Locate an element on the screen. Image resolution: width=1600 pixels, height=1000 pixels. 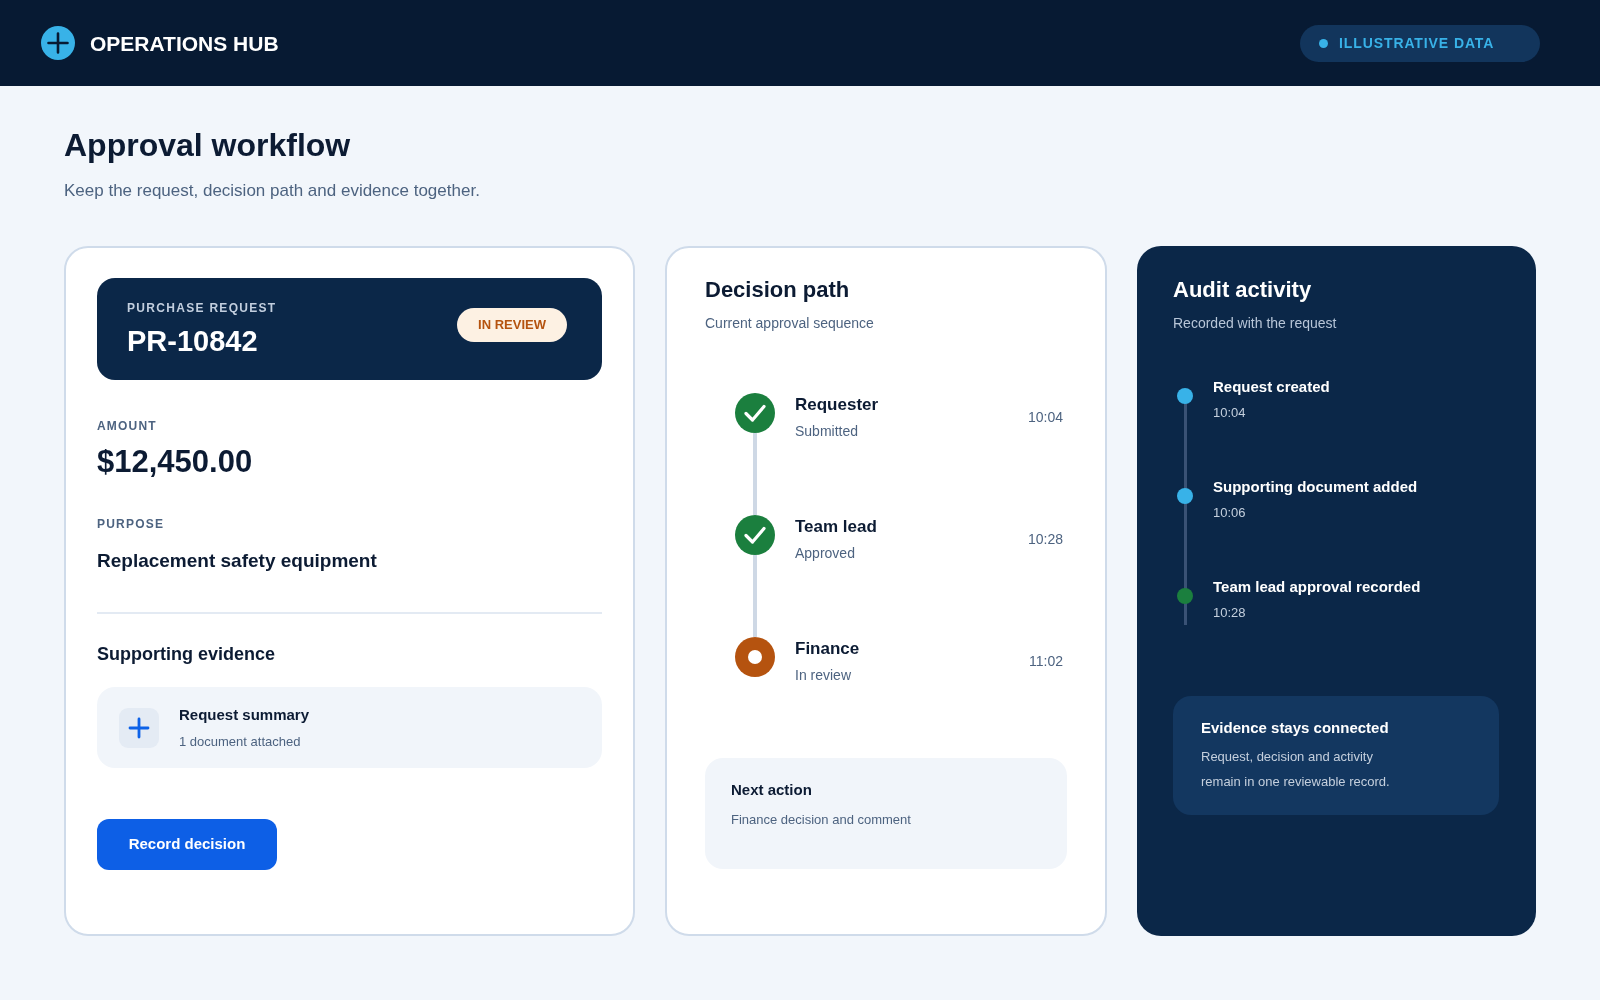
record-decision-button: Record decision is located at coordinates (187, 844).